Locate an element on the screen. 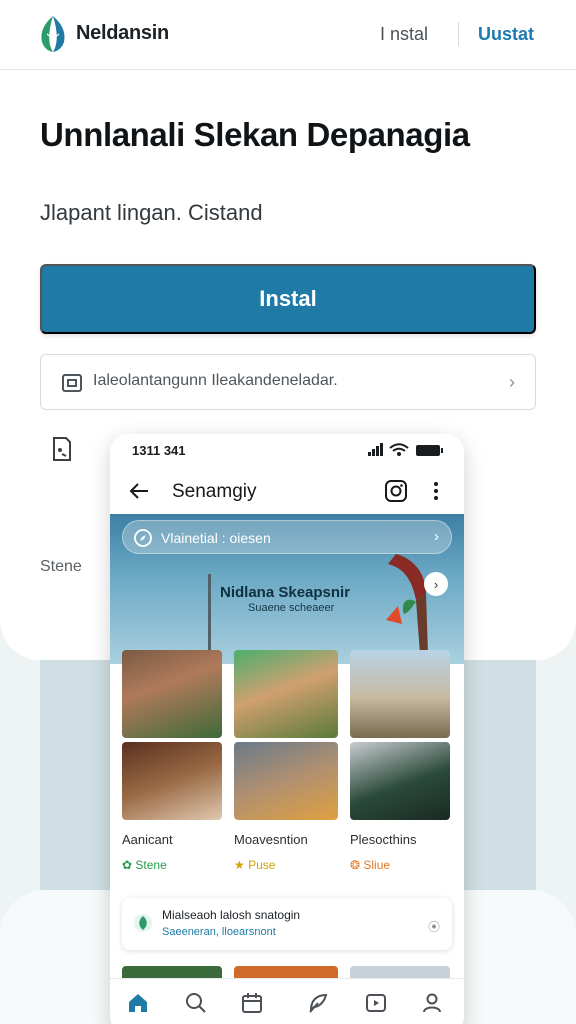  signal-wifi-battery-icon is located at coordinates (405, 449).